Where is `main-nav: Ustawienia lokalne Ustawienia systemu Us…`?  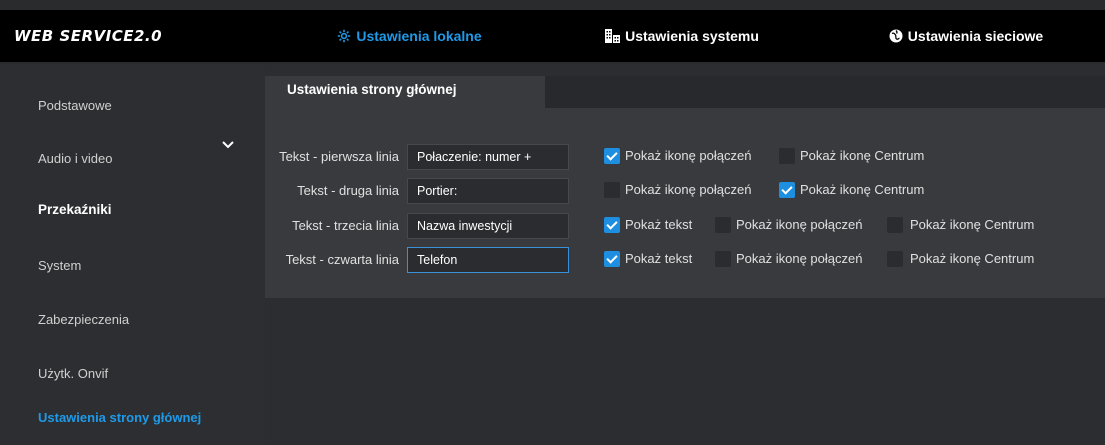
main-nav: Ustawienia lokalne Ustawienia systemu Us… is located at coordinates (693, 36).